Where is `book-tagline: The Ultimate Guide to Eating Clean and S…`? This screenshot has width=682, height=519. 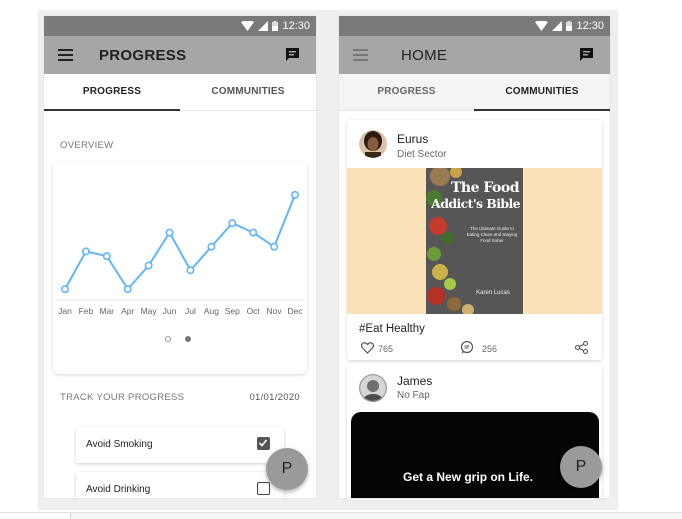
book-tagline: The Ultimate Guide to Eating Clean and S… is located at coordinates (492, 234).